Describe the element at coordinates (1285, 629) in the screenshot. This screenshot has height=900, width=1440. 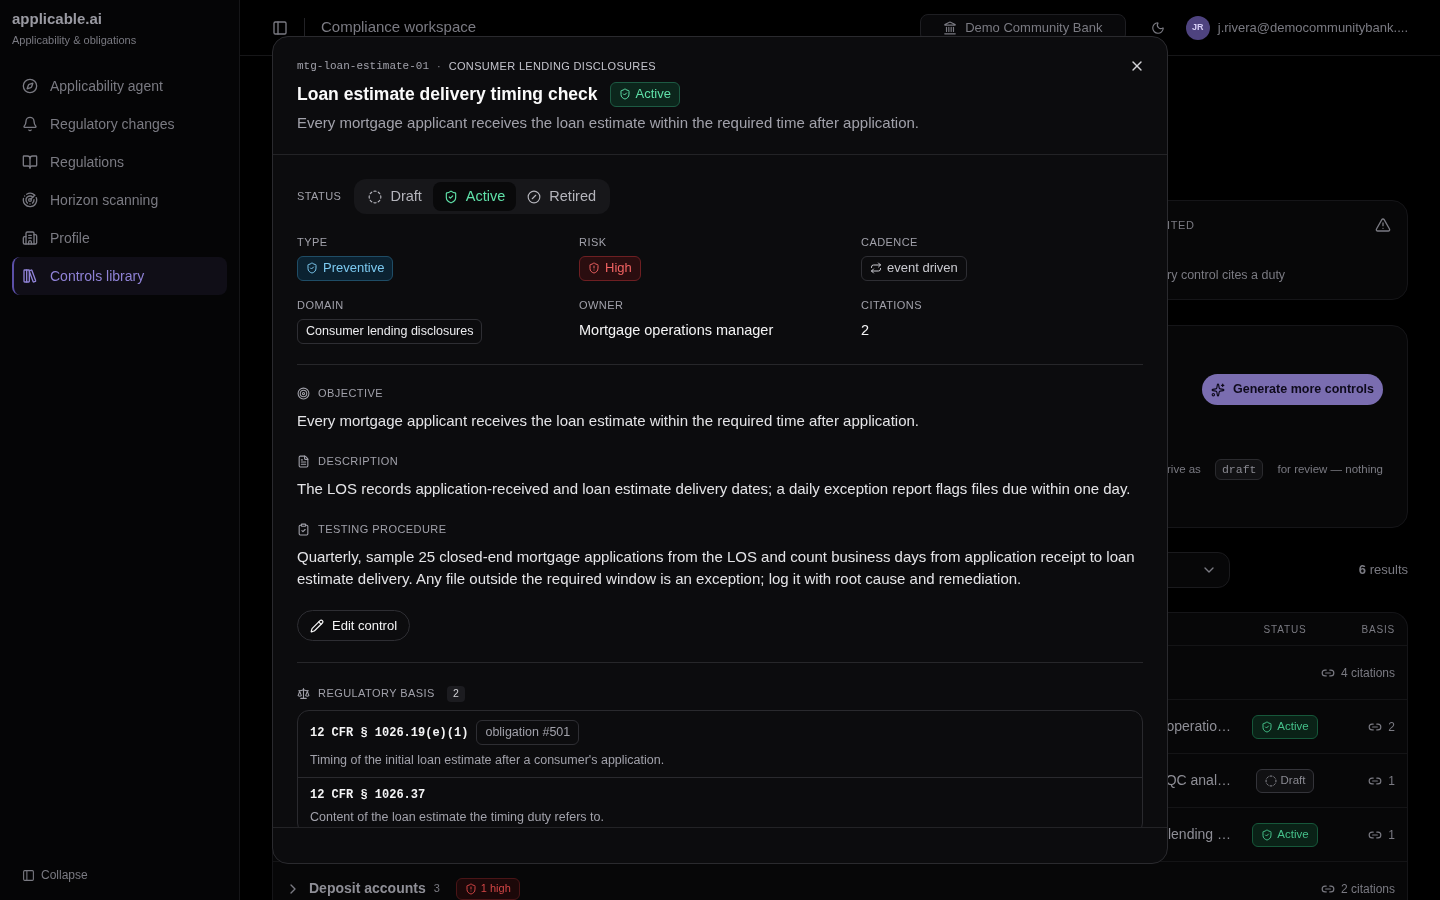
I see `column-header: STATUS` at that location.